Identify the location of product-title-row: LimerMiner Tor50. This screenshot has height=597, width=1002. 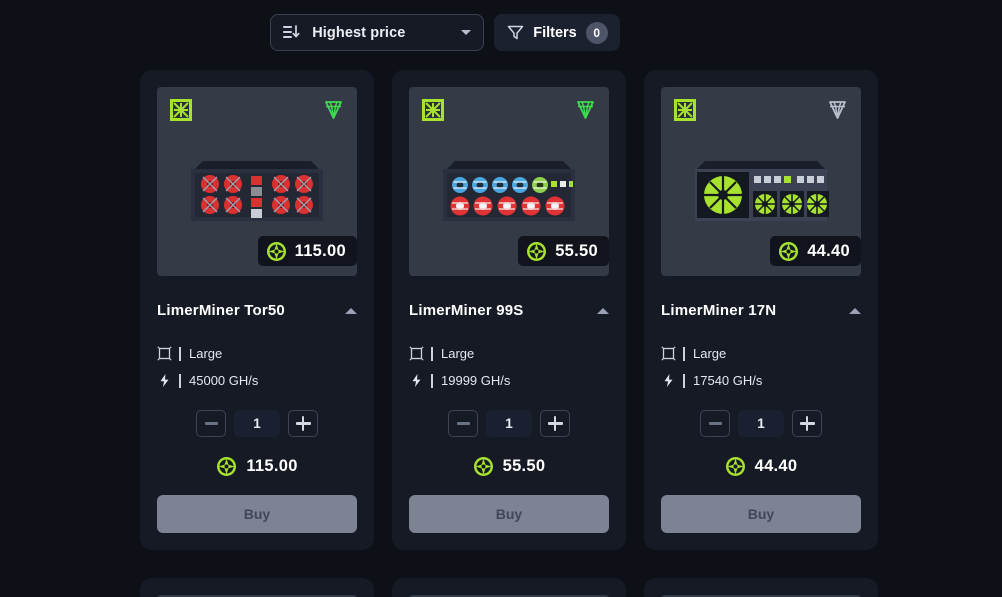
(257, 310).